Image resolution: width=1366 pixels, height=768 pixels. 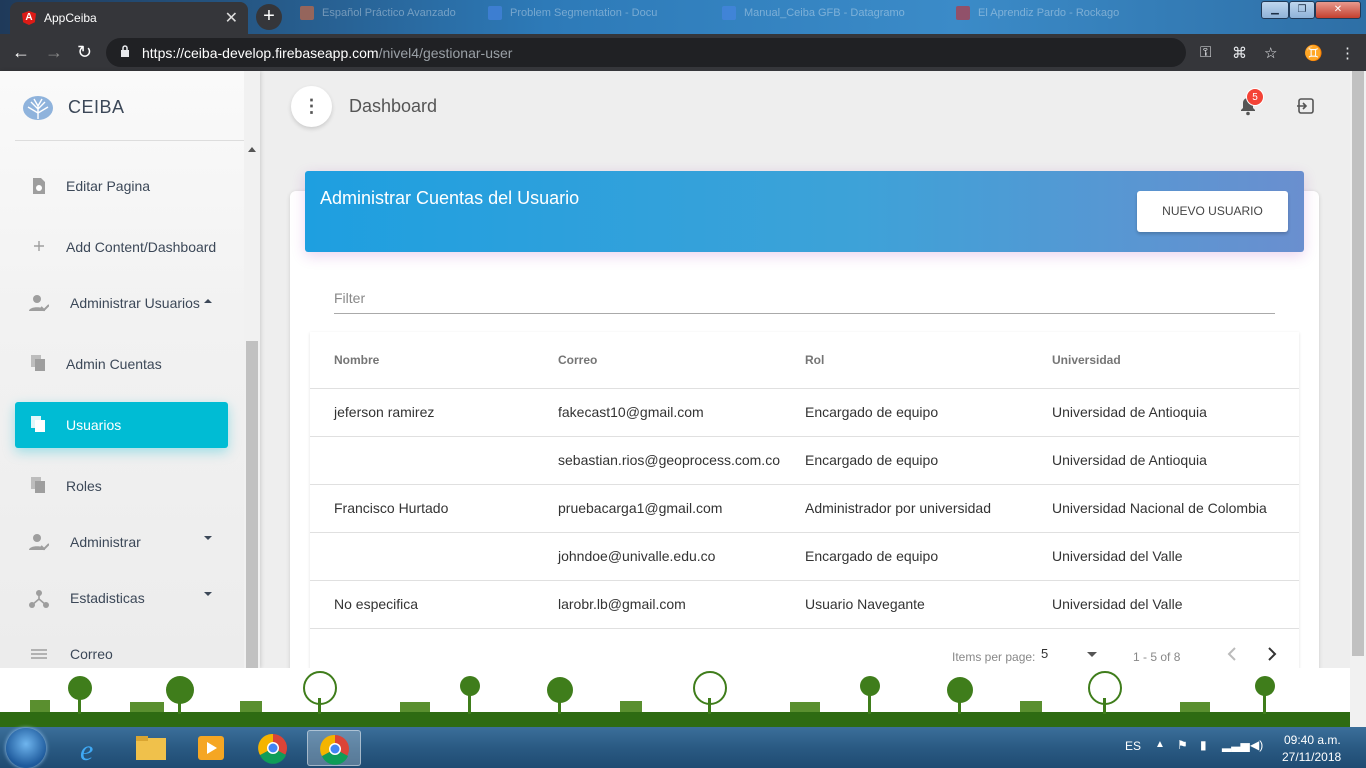 I want to click on maximize-button: ❐, so click(x=1302, y=10).